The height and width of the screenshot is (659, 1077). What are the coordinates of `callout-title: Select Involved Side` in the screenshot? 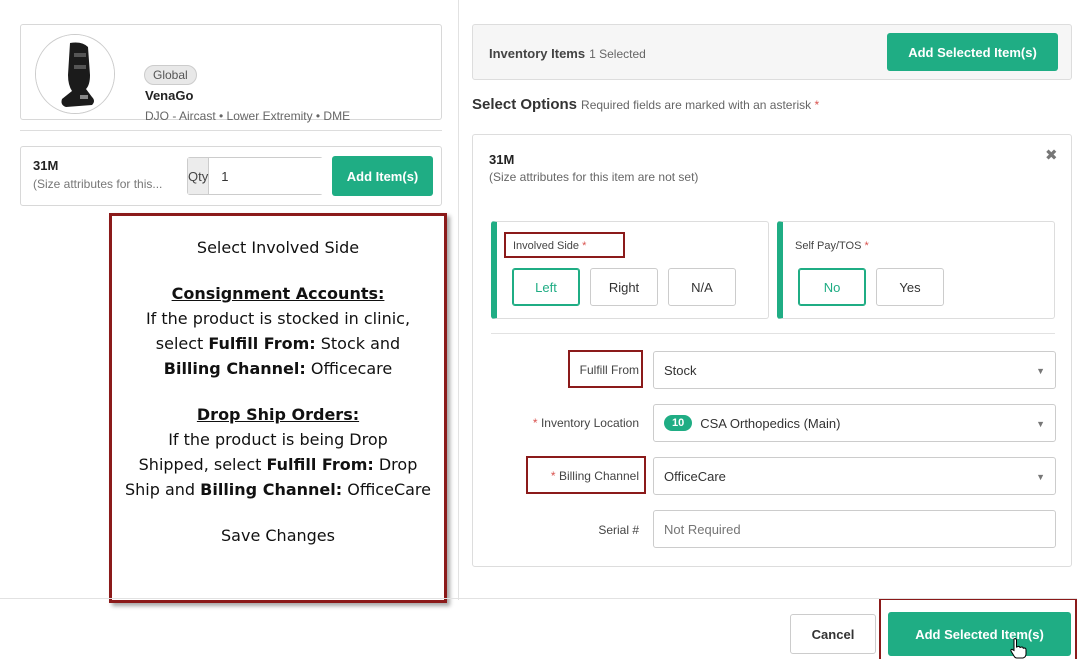 It's located at (278, 247).